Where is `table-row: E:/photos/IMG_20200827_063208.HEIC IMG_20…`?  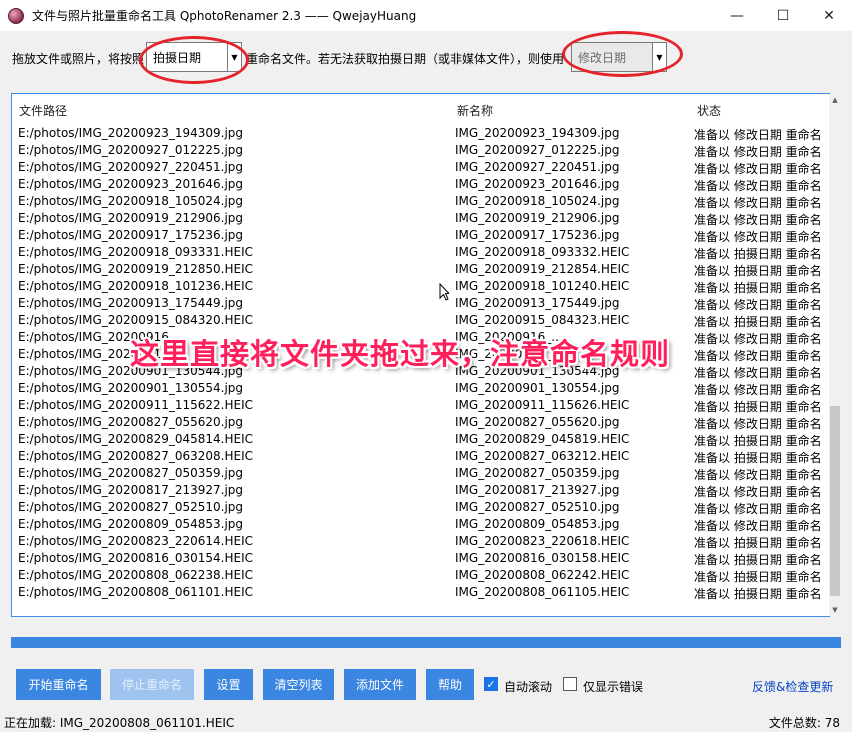
table-row: E:/photos/IMG_20200827_063208.HEIC IMG_20… is located at coordinates (420, 456).